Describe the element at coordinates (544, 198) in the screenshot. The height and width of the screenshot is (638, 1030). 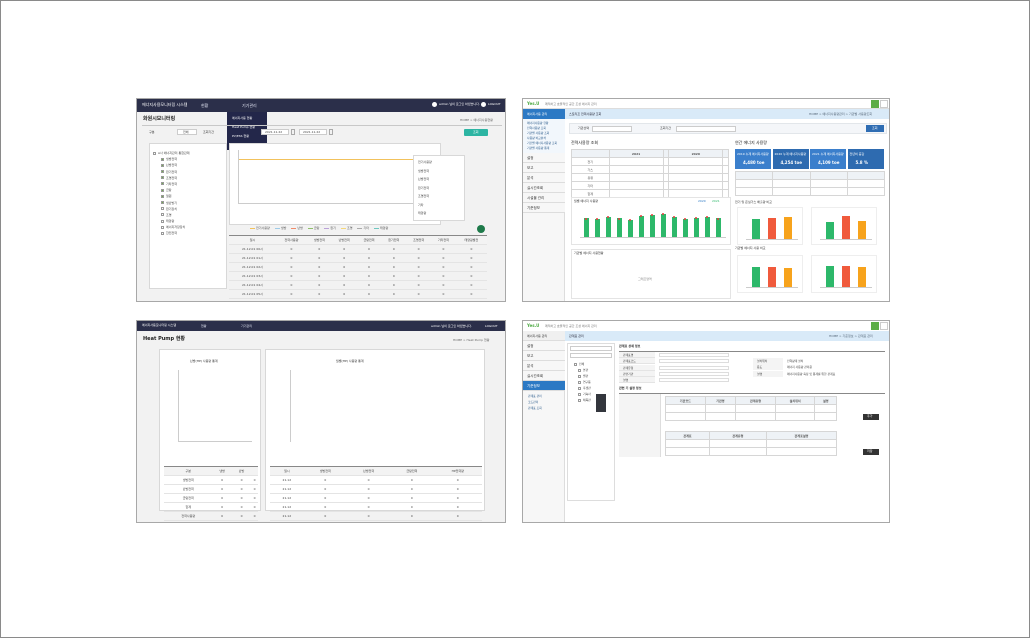
I see `sidebar-item: 시설물 관리` at that location.